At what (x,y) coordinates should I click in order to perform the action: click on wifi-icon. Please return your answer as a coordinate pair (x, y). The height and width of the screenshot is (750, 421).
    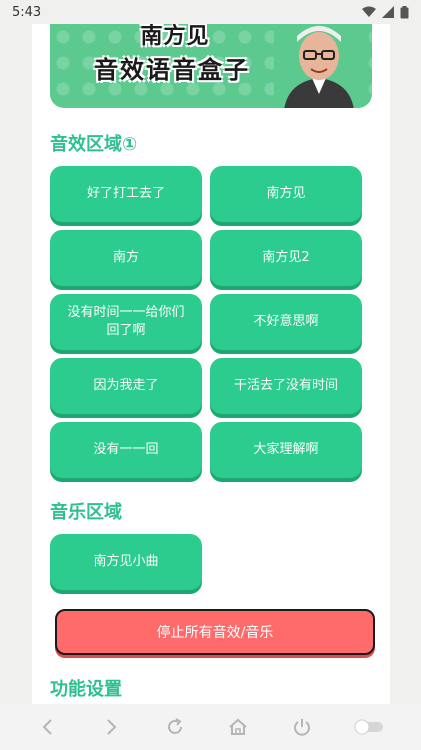
    Looking at the image, I should click on (369, 11).